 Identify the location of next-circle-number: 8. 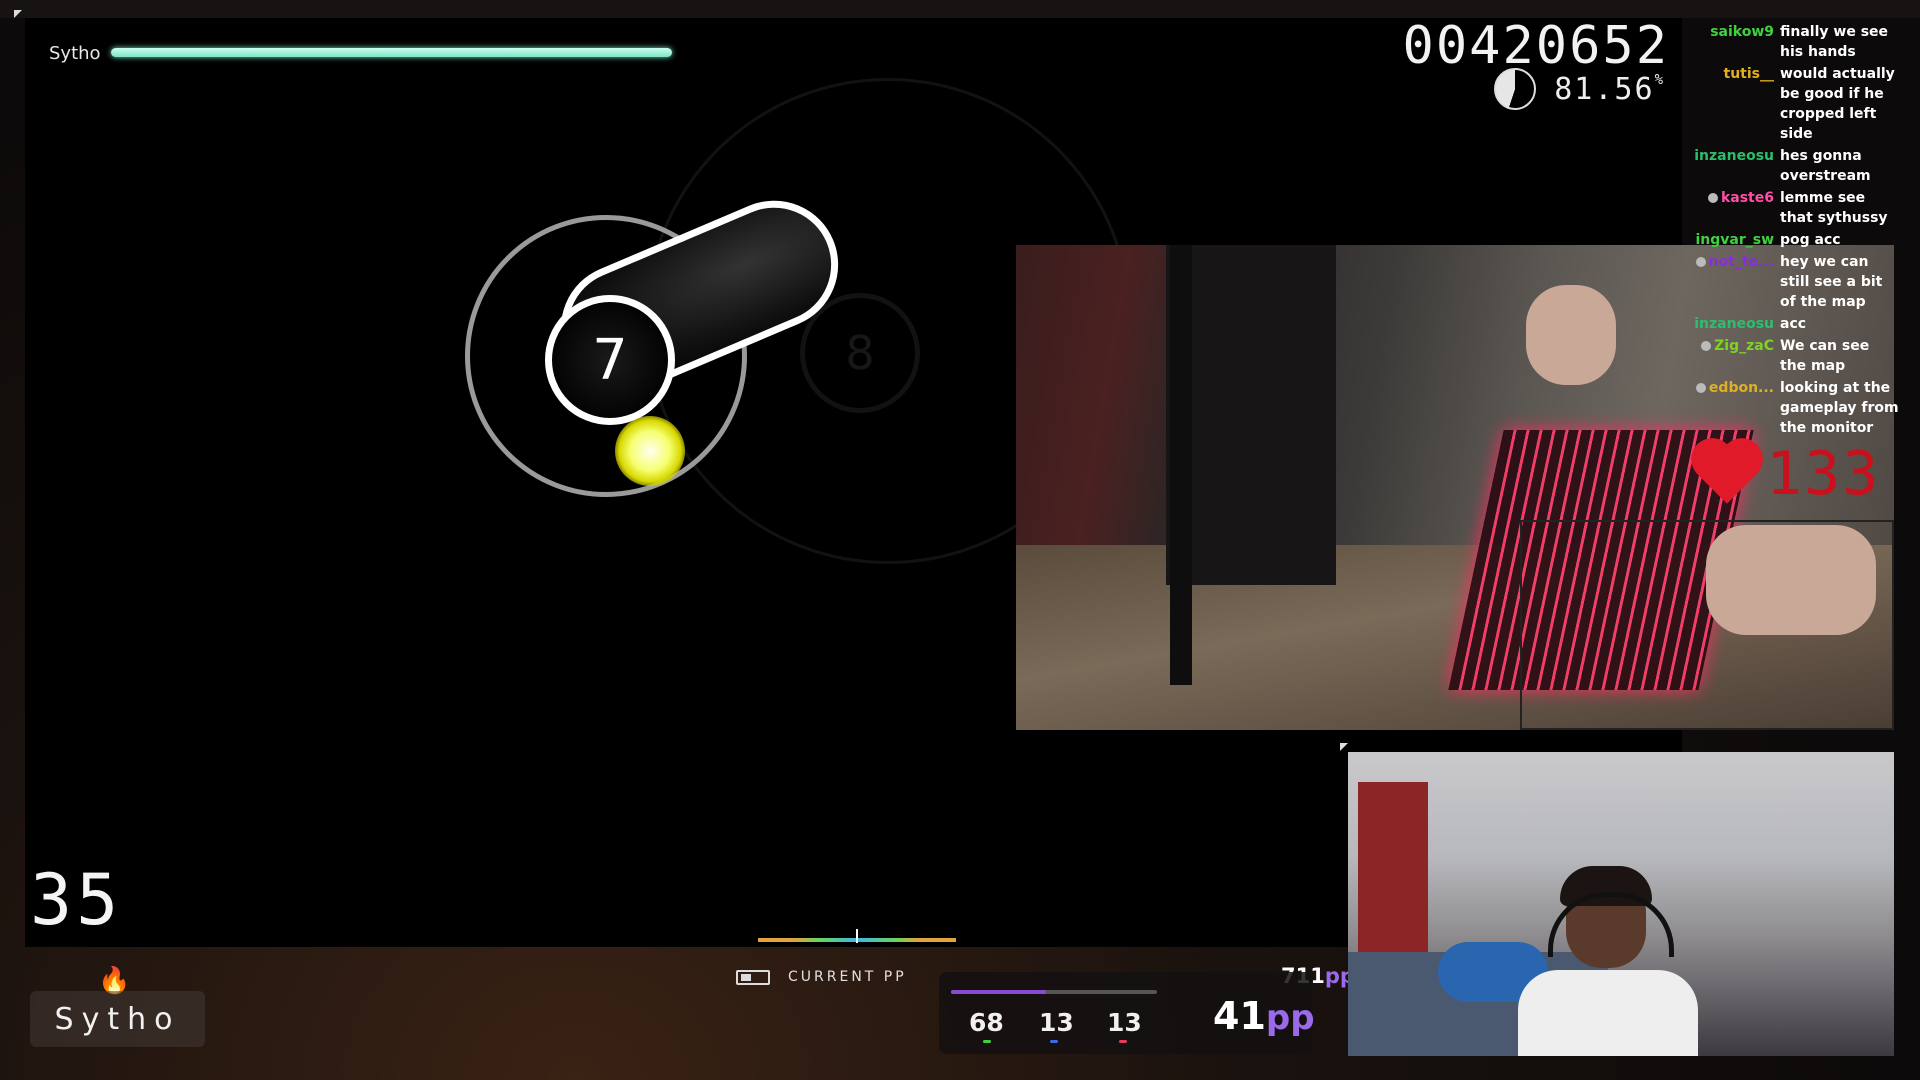
(860, 353).